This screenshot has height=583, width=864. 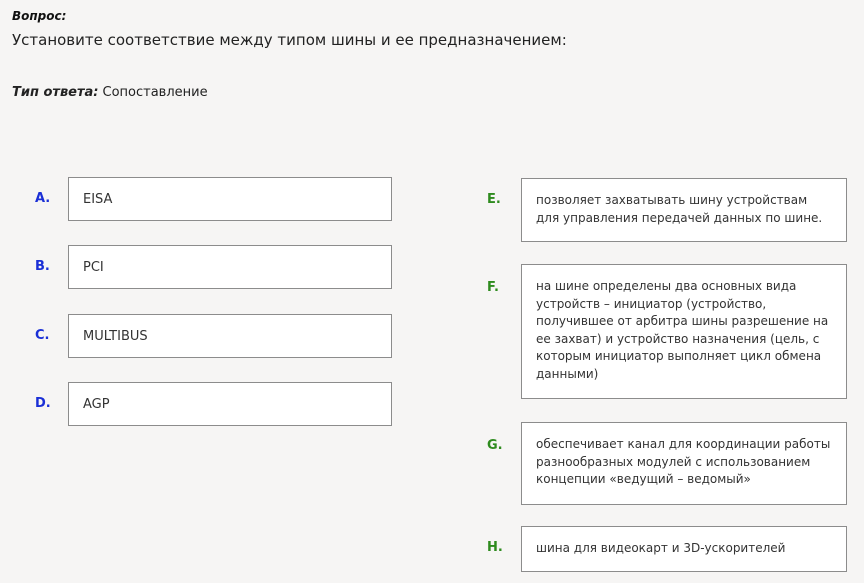 What do you see at coordinates (55, 92) in the screenshot?
I see `answer-type-label: Тип ответа:` at bounding box center [55, 92].